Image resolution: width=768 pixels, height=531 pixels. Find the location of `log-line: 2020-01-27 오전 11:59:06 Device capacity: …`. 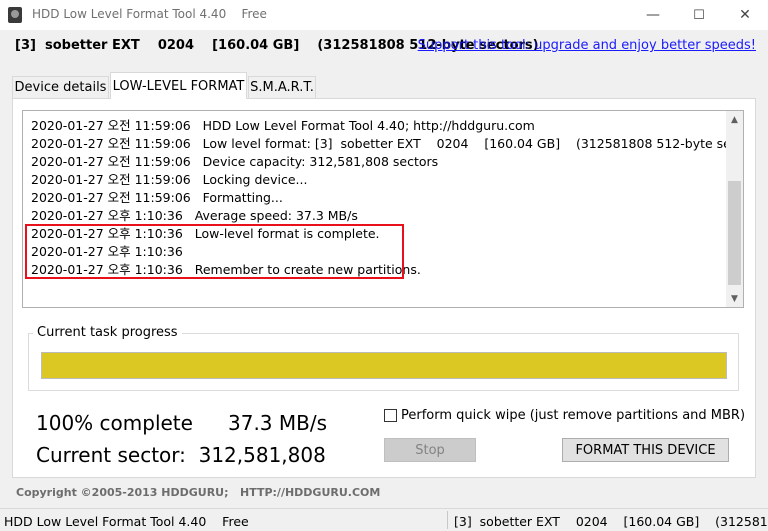

log-line: 2020-01-27 오전 11:59:06 Device capacity: … is located at coordinates (235, 161).